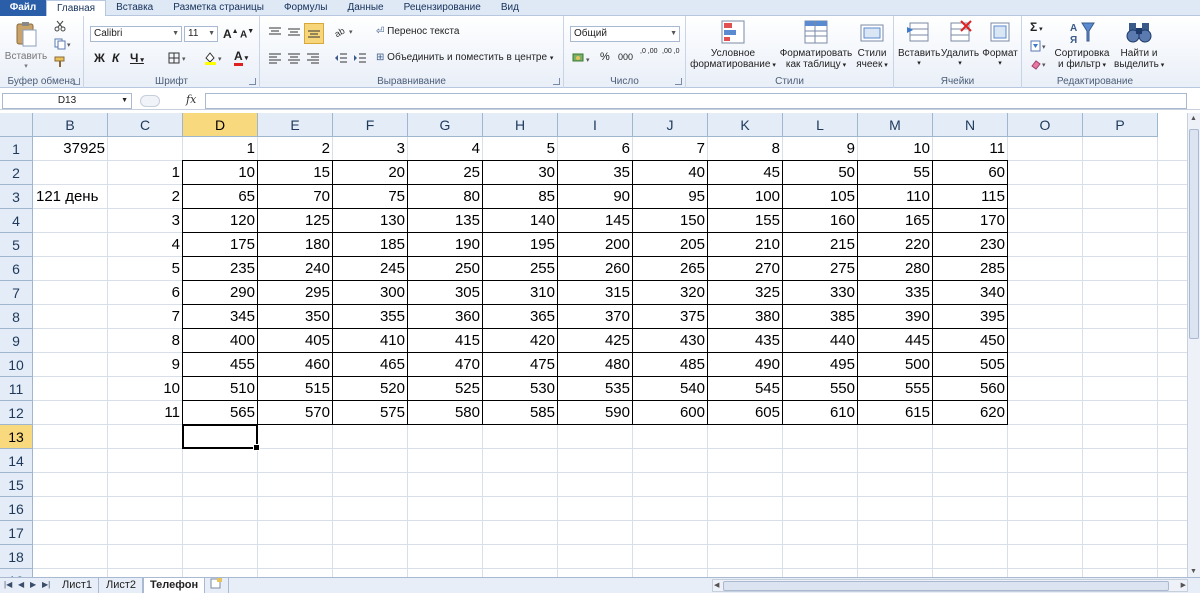 The image size is (1200, 593). What do you see at coordinates (220, 293) in the screenshot?
I see `table-cell: 290` at bounding box center [220, 293].